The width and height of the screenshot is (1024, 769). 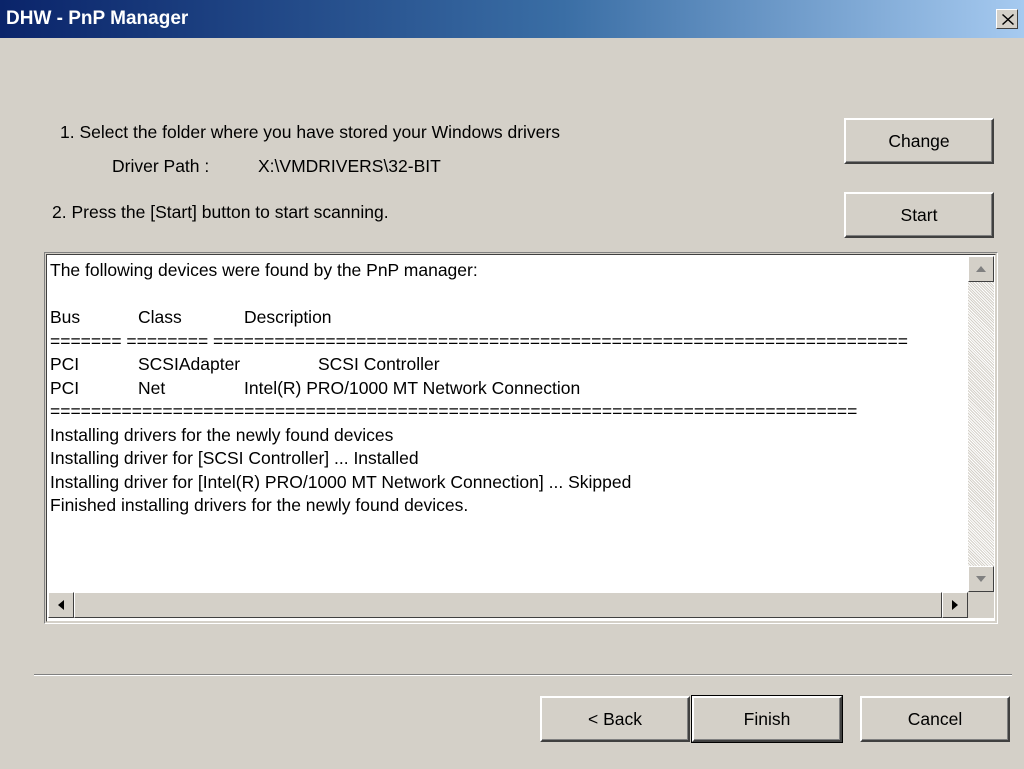 What do you see at coordinates (505, 295) in the screenshot?
I see `log-blank-line` at bounding box center [505, 295].